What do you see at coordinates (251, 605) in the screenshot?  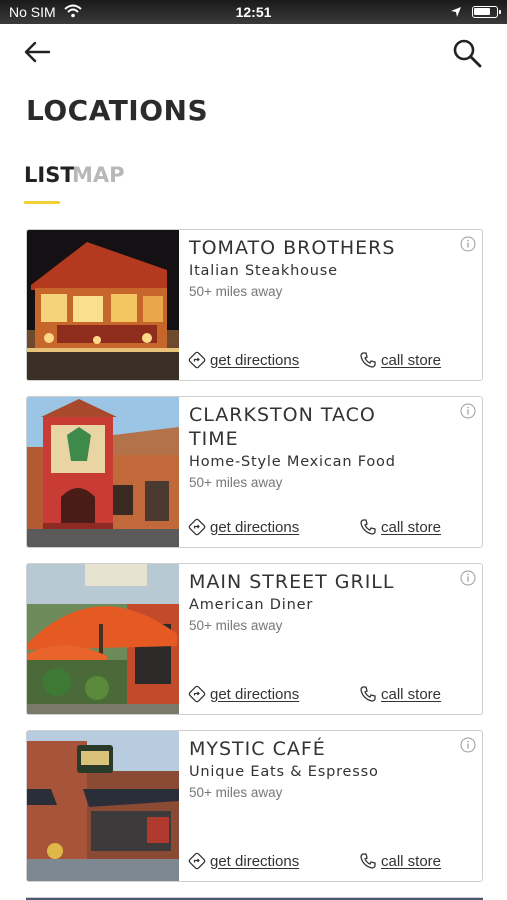 I see `location-category: American Diner` at bounding box center [251, 605].